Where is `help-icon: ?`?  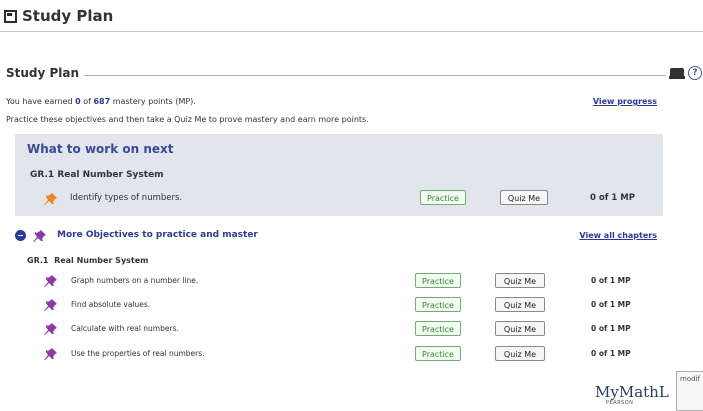 help-icon: ? is located at coordinates (695, 73).